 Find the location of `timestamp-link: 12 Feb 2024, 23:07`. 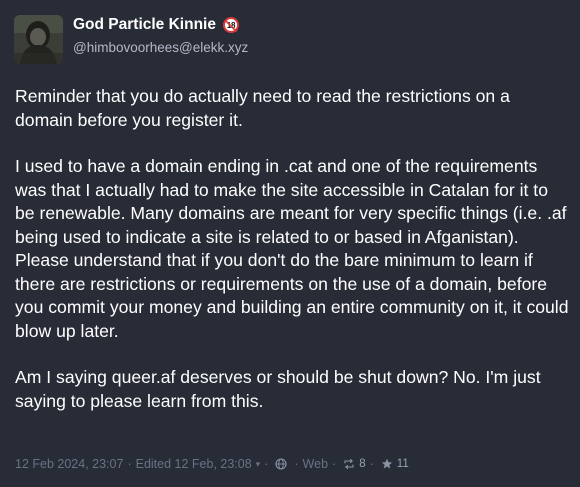

timestamp-link: 12 Feb 2024, 23:07 is located at coordinates (69, 464).